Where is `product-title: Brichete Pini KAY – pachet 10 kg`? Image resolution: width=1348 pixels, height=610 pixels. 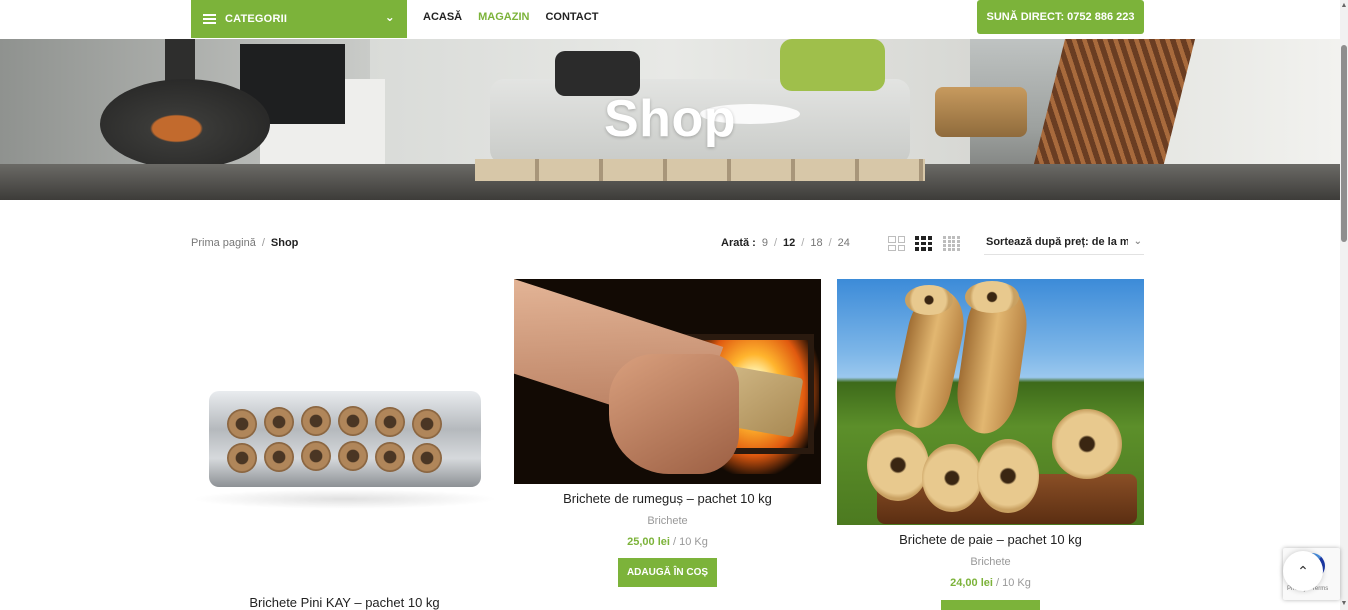
product-title: Brichete Pini KAY – pachet 10 kg is located at coordinates (344, 602).